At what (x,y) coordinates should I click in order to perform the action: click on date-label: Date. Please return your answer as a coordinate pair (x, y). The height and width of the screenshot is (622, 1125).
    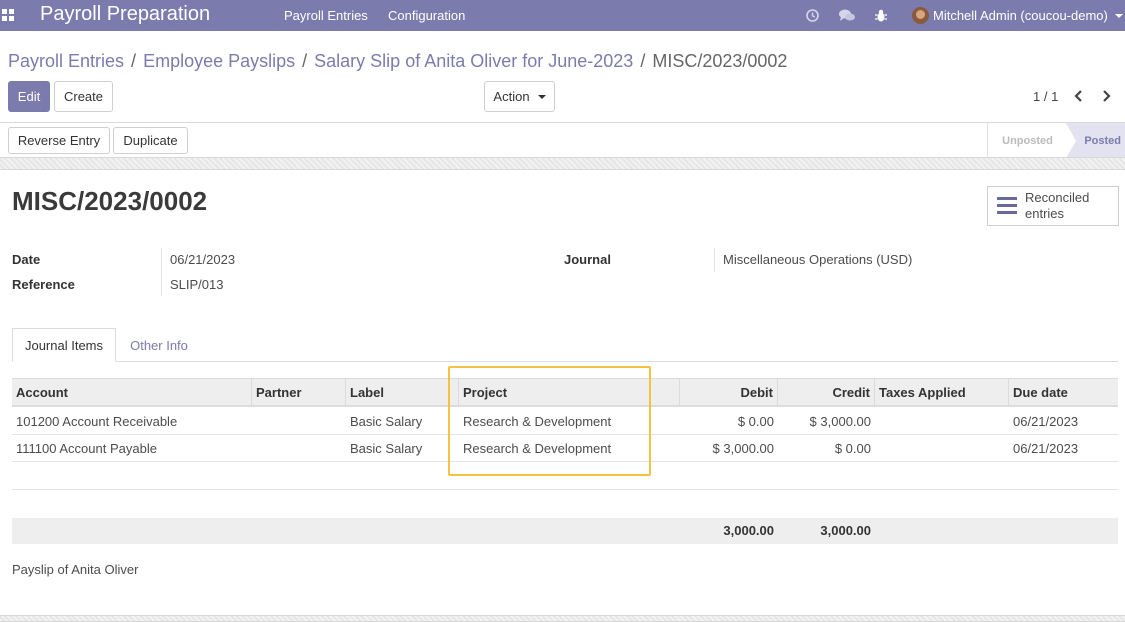
    Looking at the image, I should click on (26, 259).